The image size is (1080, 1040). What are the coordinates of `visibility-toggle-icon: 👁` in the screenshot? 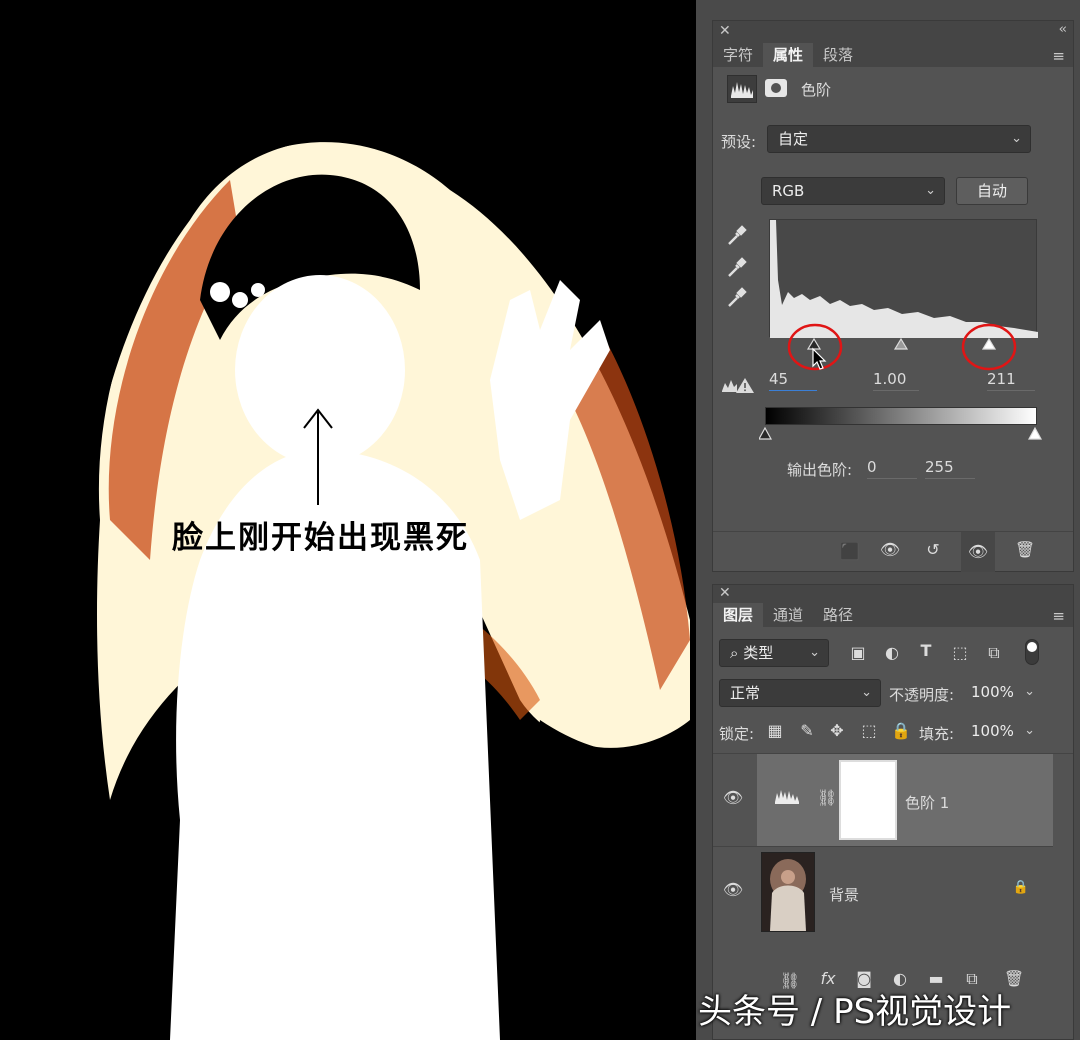 It's located at (978, 552).